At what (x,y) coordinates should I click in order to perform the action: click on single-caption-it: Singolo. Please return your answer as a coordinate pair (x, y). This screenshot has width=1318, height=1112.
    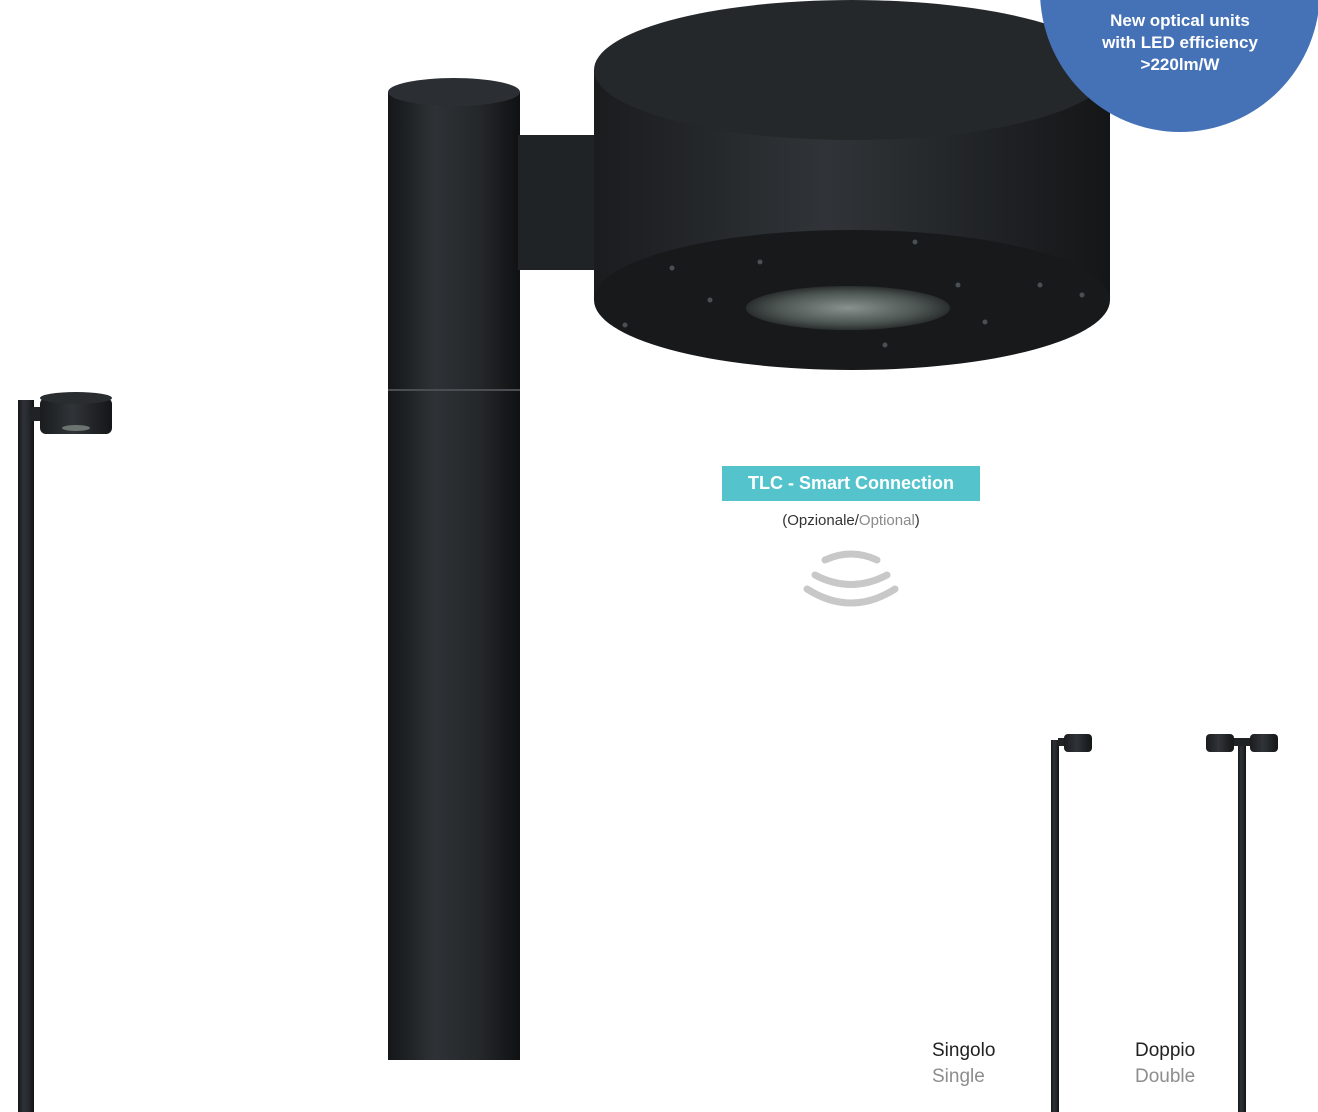
    Looking at the image, I should click on (964, 1050).